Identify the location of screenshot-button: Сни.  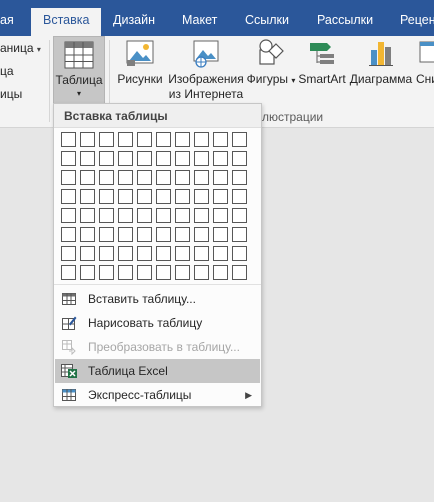
(425, 62).